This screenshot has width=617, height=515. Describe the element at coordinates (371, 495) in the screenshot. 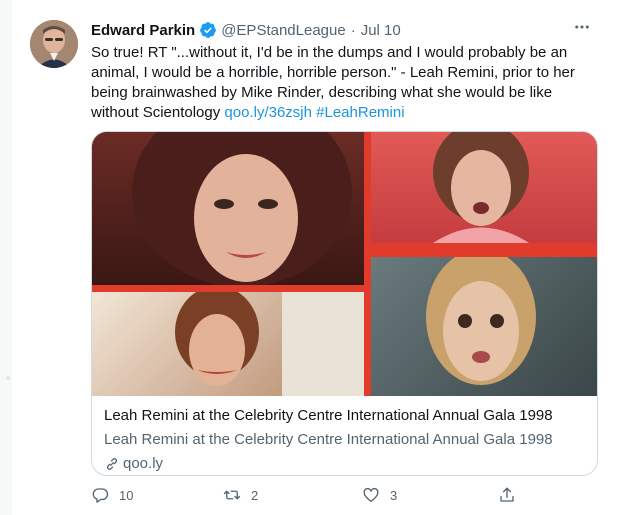

I see `like-icon` at that location.